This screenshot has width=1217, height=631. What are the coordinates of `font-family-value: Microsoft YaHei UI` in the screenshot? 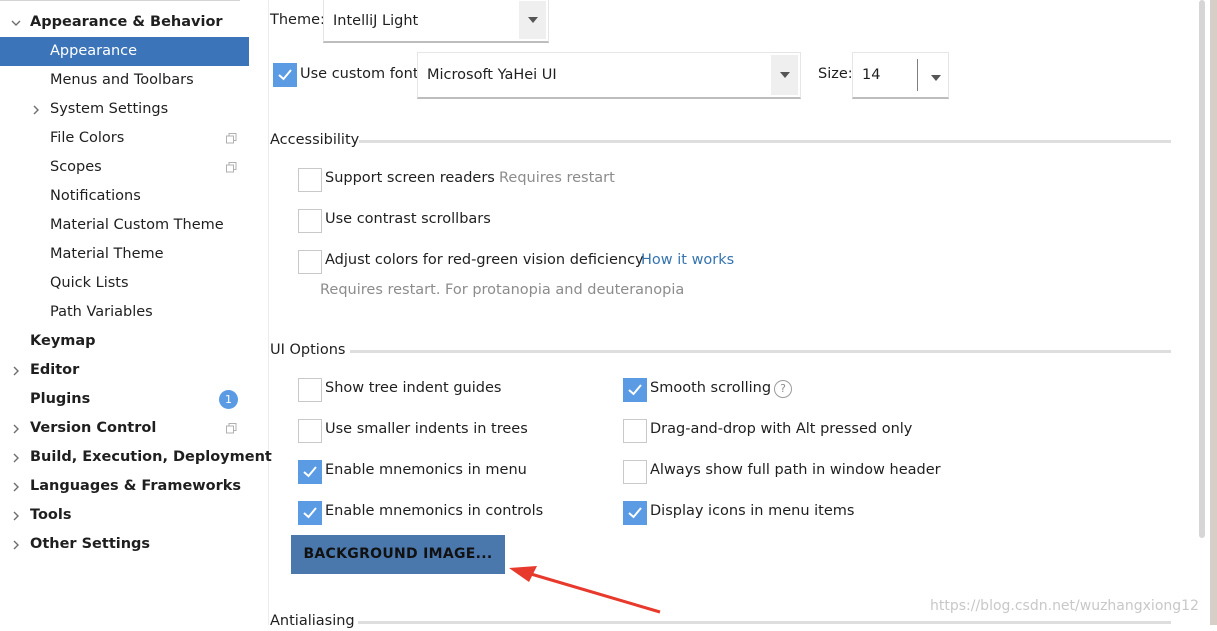 It's located at (492, 75).